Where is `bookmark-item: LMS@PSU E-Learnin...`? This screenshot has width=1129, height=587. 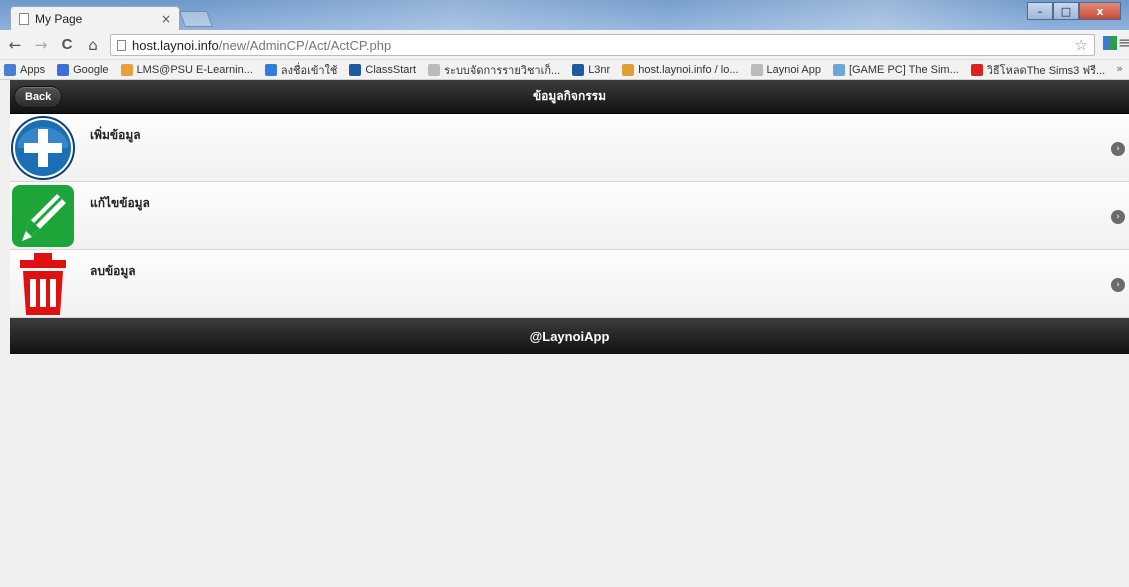 bookmark-item: LMS@PSU E-Learnin... is located at coordinates (186, 69).